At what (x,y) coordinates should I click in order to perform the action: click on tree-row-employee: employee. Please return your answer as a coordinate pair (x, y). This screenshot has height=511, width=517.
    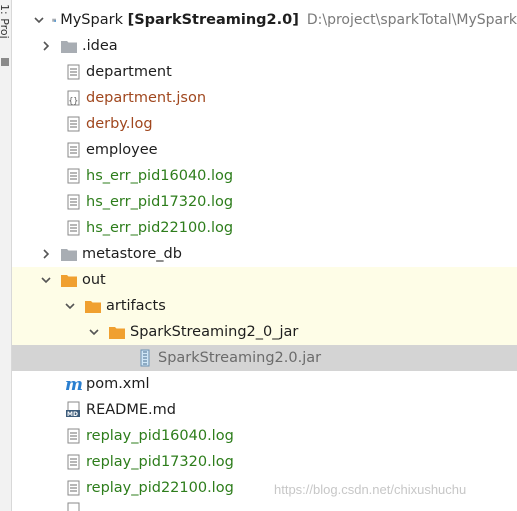
    Looking at the image, I should click on (290, 150).